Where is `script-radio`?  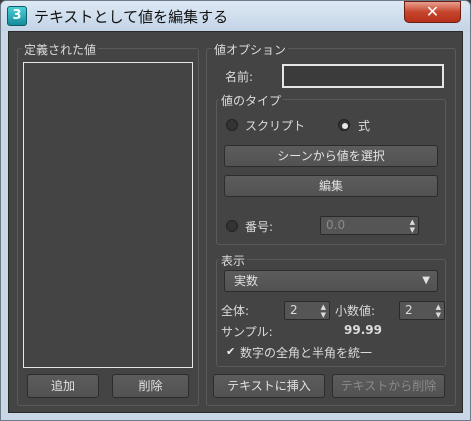
script-radio is located at coordinates (232, 125).